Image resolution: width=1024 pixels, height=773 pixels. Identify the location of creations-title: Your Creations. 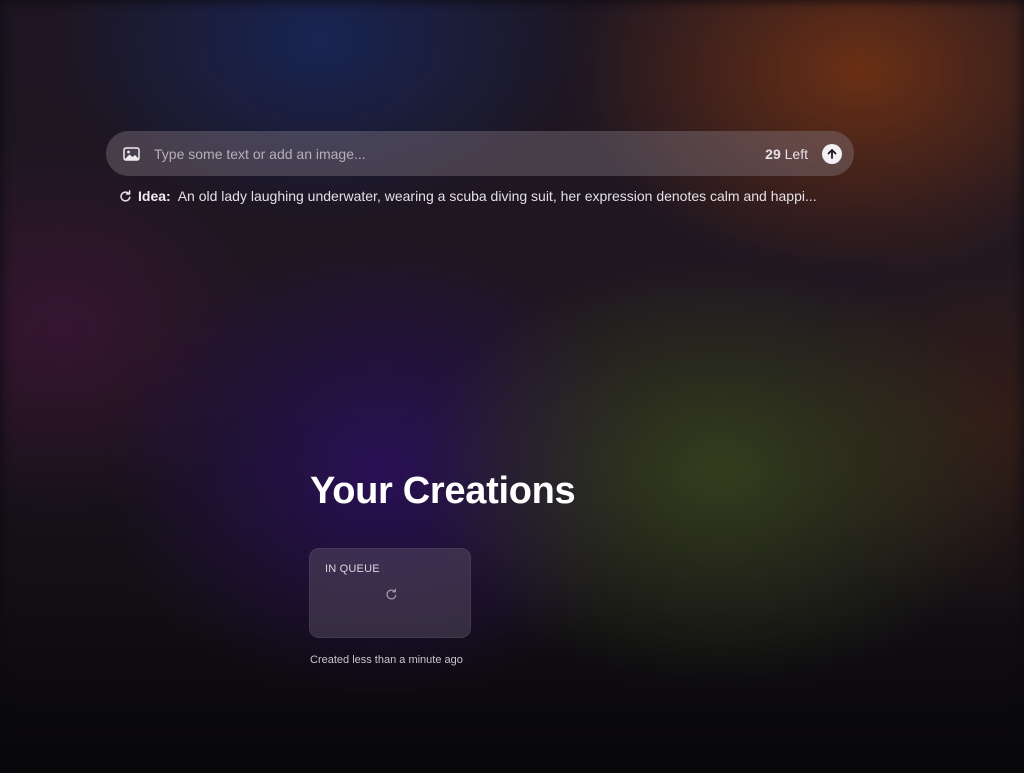
(443, 491).